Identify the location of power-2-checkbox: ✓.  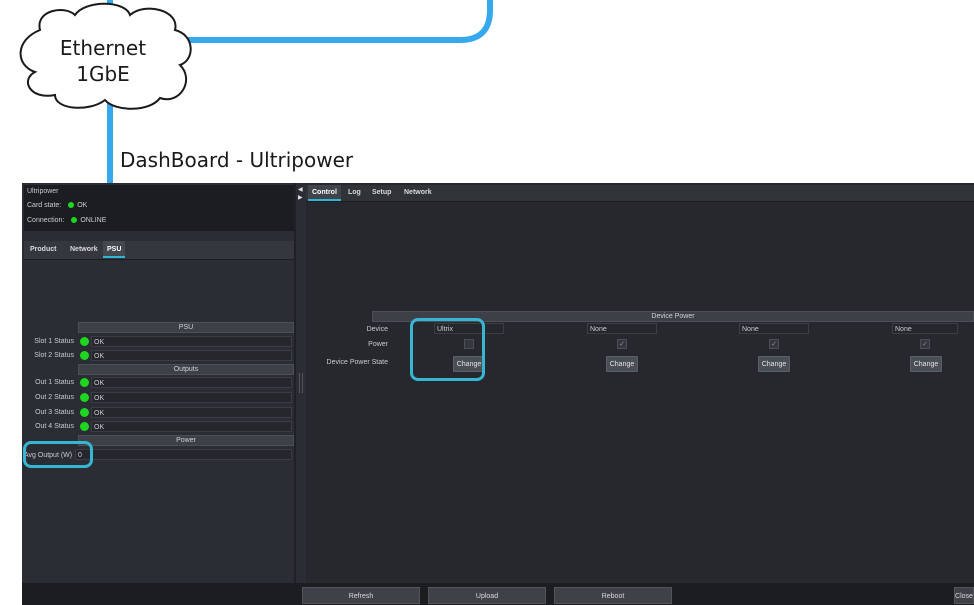
(622, 344).